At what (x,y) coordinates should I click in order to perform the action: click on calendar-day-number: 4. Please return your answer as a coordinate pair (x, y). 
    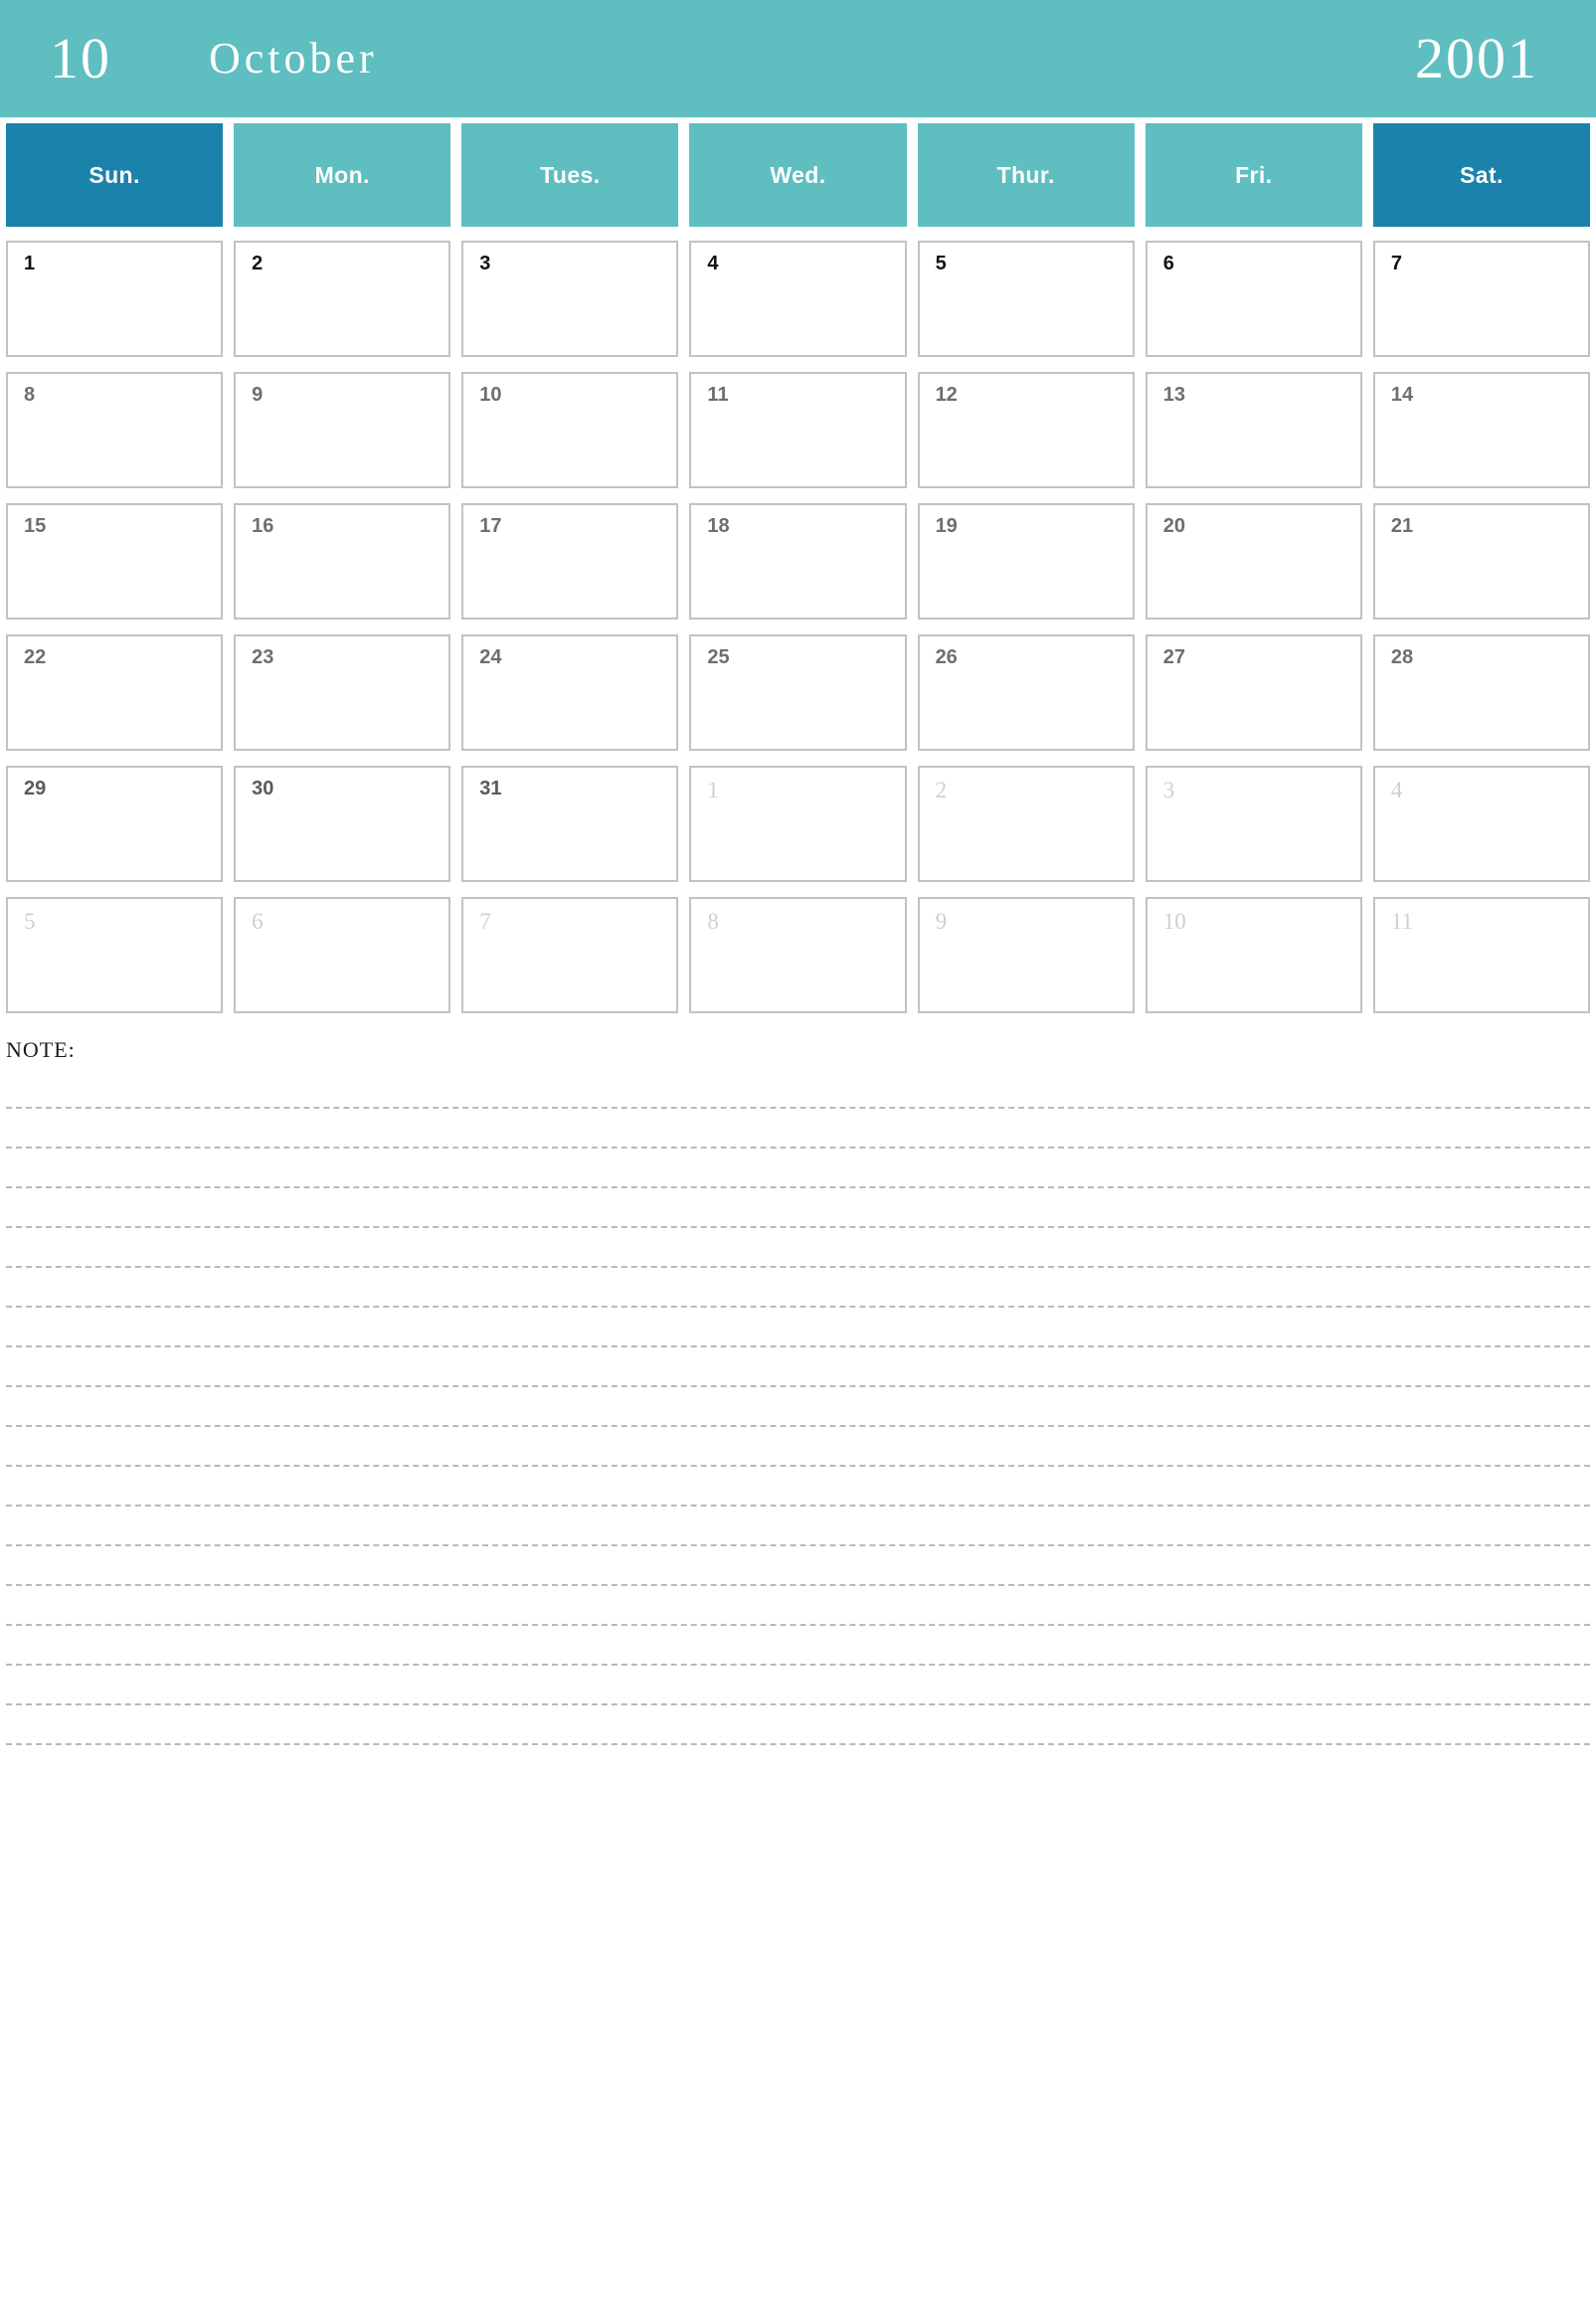
    Looking at the image, I should click on (713, 264).